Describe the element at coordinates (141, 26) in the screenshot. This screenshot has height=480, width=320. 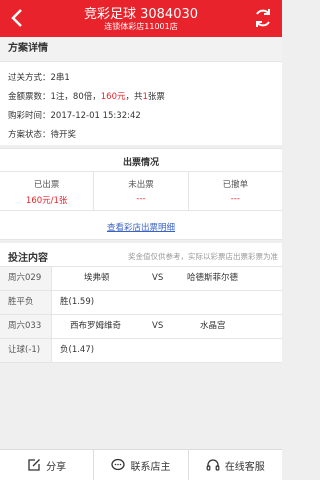
I see `store-name: 连锁体彩店11001店` at that location.